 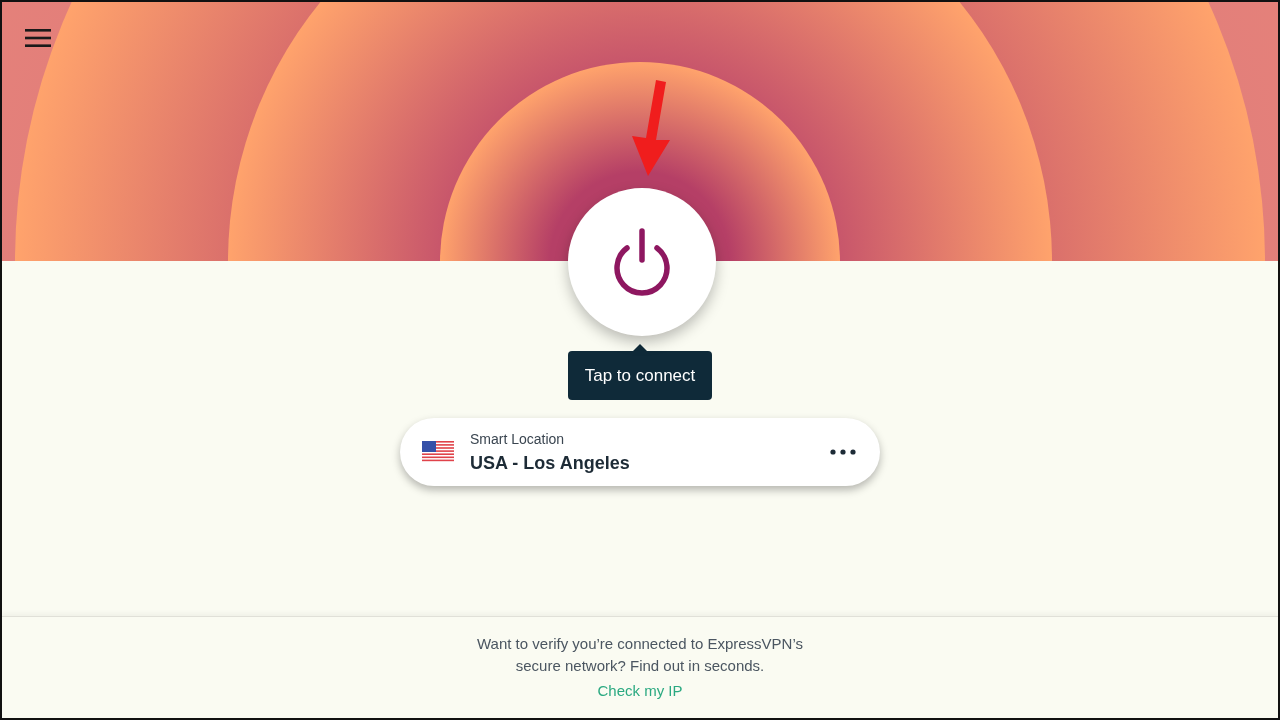 What do you see at coordinates (640, 452) in the screenshot?
I see `location-selector: Smart Location USA - Los Angeles` at bounding box center [640, 452].